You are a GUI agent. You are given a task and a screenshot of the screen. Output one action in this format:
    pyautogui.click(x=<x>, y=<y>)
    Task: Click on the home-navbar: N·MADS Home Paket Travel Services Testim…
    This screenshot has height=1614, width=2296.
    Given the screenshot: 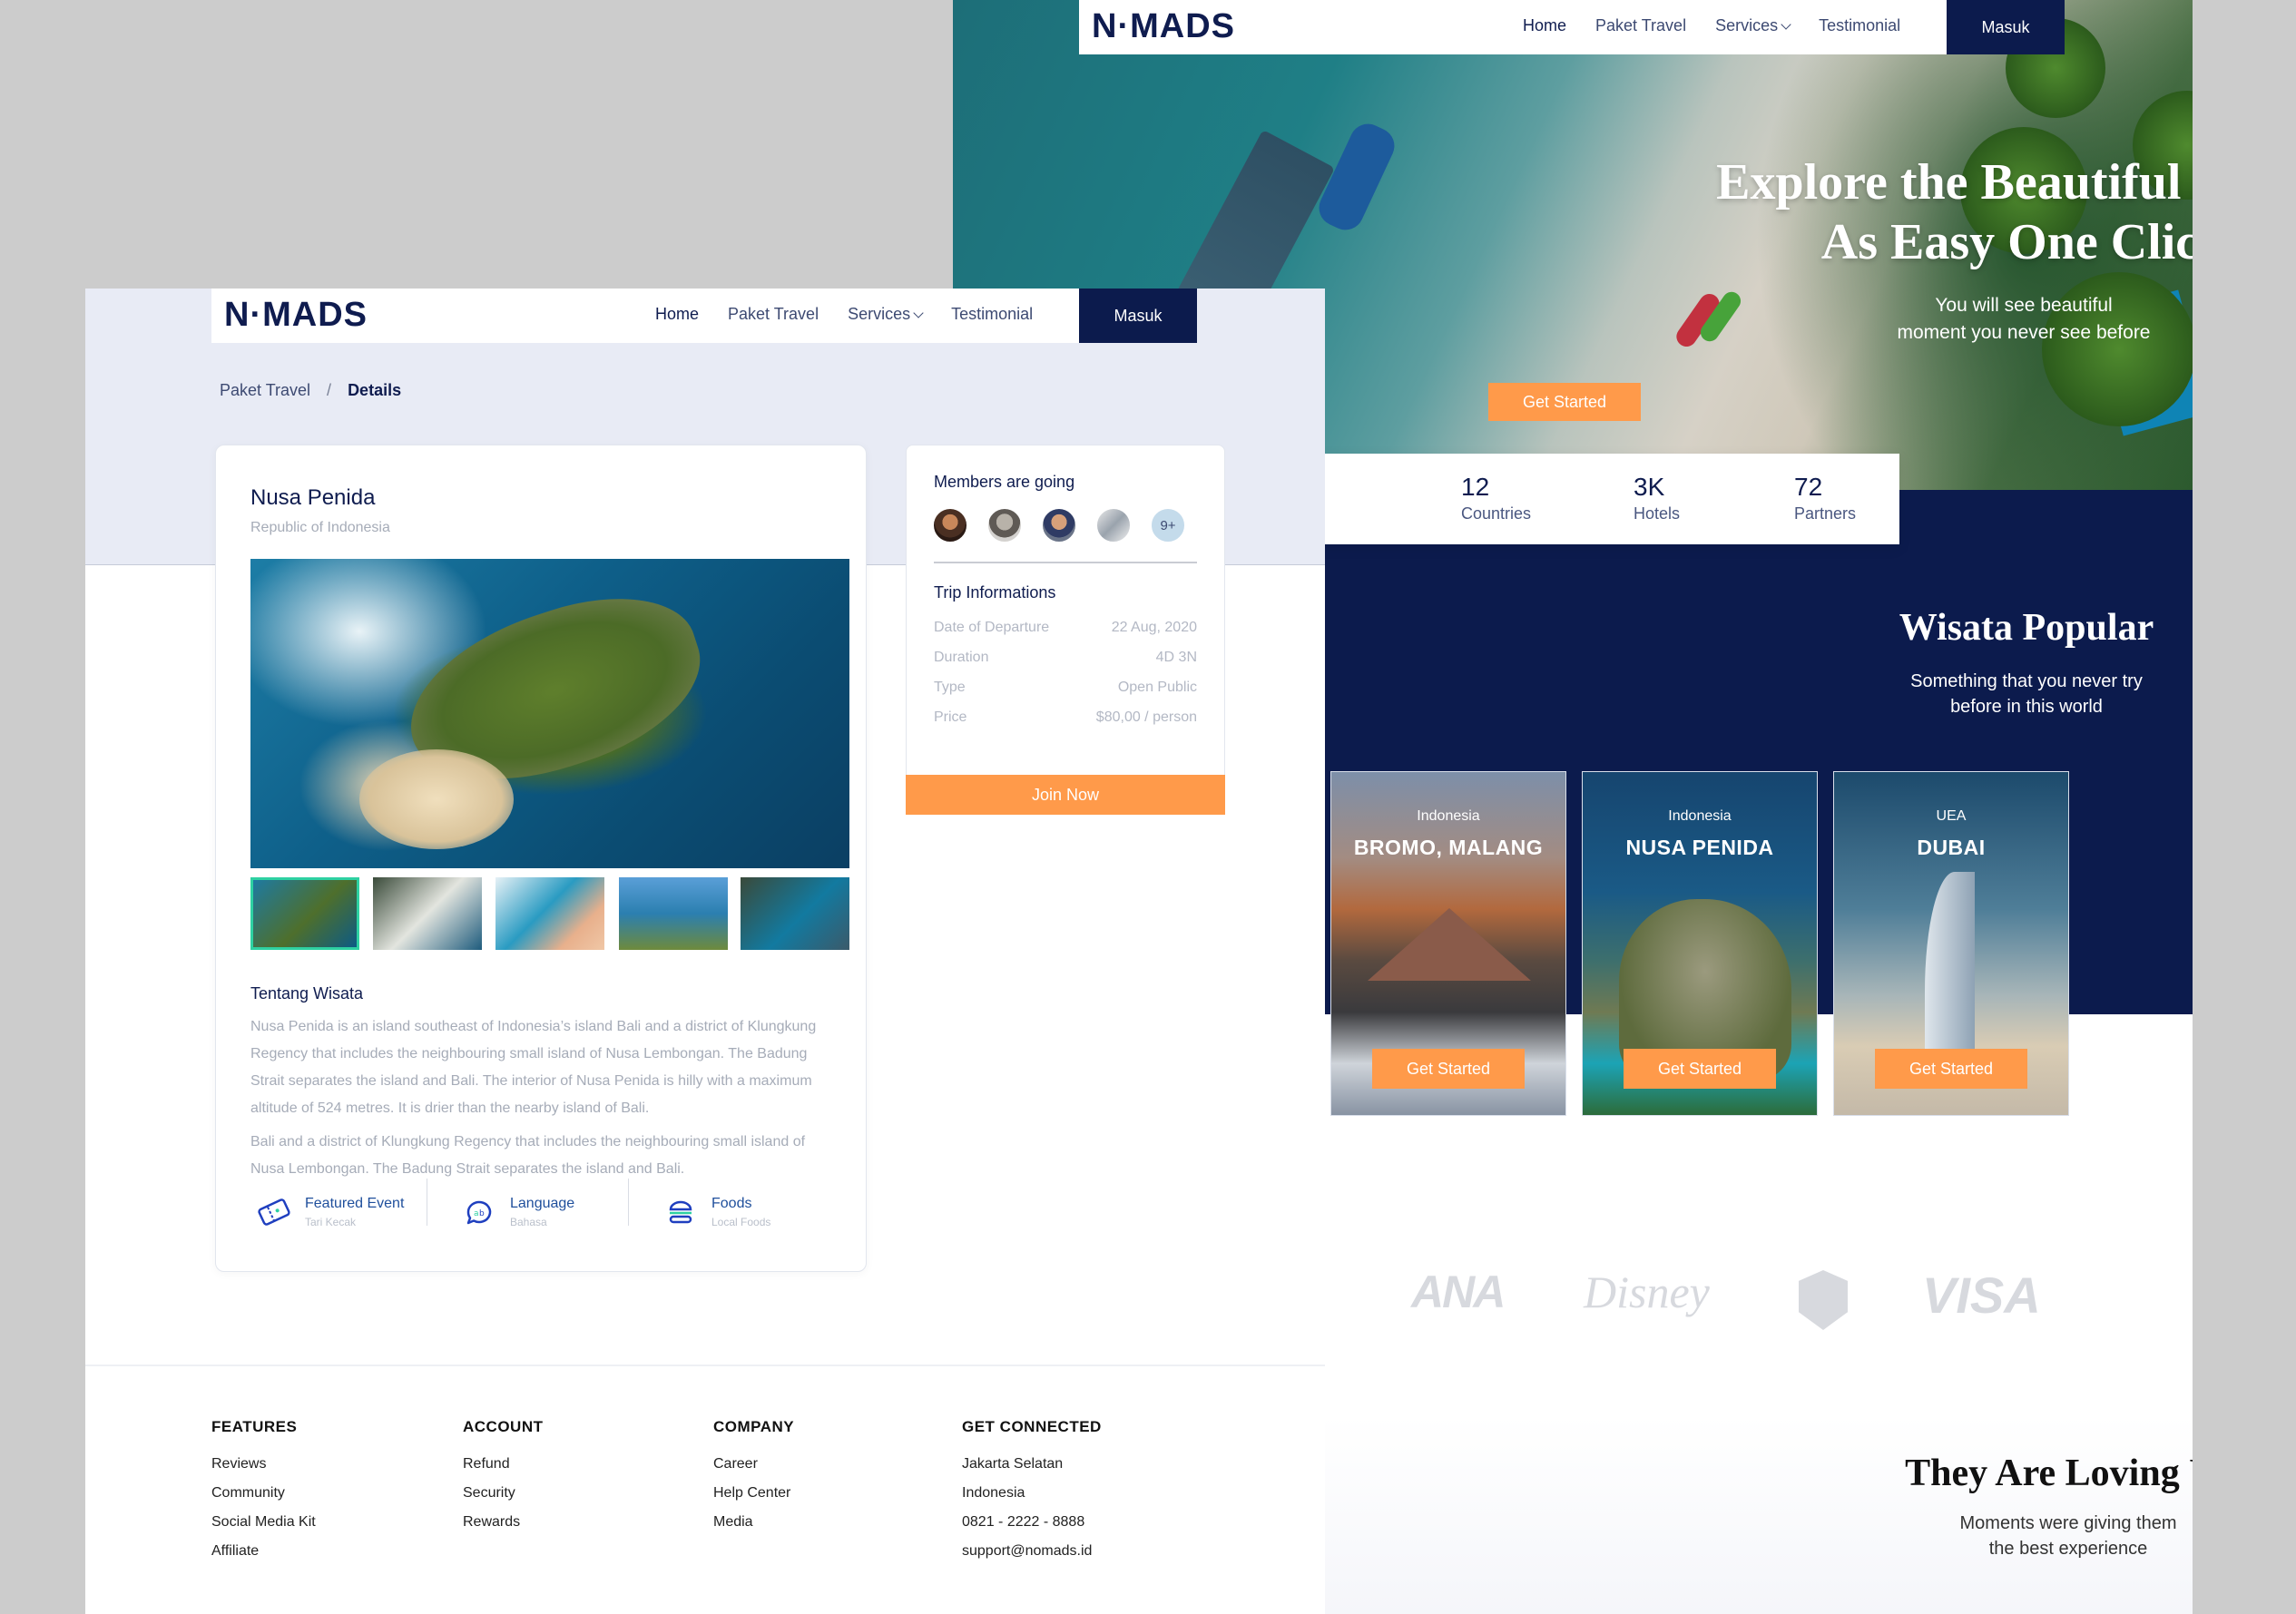 What is the action you would take?
    pyautogui.click(x=1572, y=27)
    